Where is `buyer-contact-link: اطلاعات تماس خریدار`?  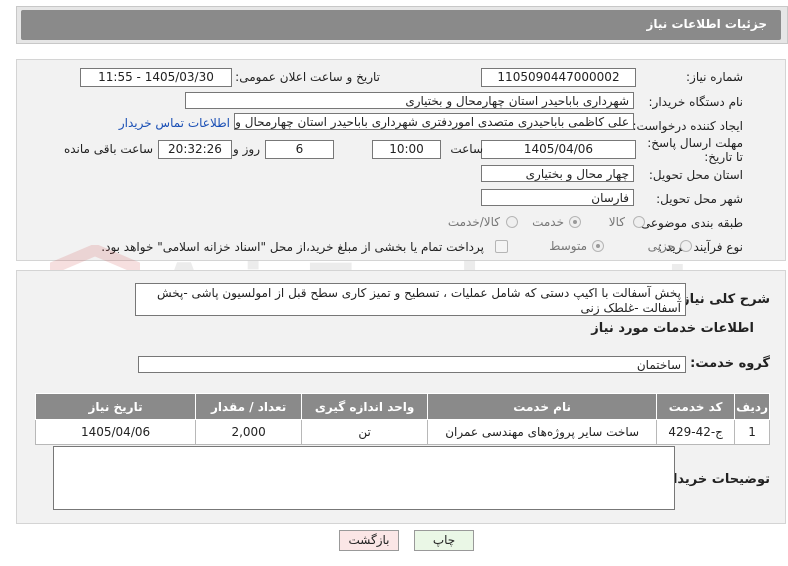 buyer-contact-link: اطلاعات تماس خریدار is located at coordinates (174, 123).